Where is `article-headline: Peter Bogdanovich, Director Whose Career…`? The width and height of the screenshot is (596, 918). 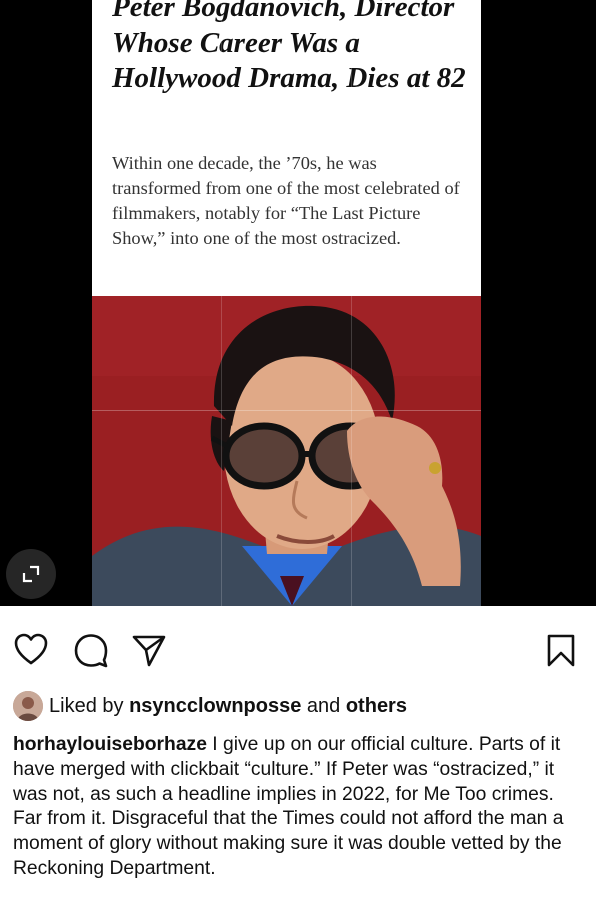
article-headline: Peter Bogdanovich, Director Whose Career… is located at coordinates (289, 47).